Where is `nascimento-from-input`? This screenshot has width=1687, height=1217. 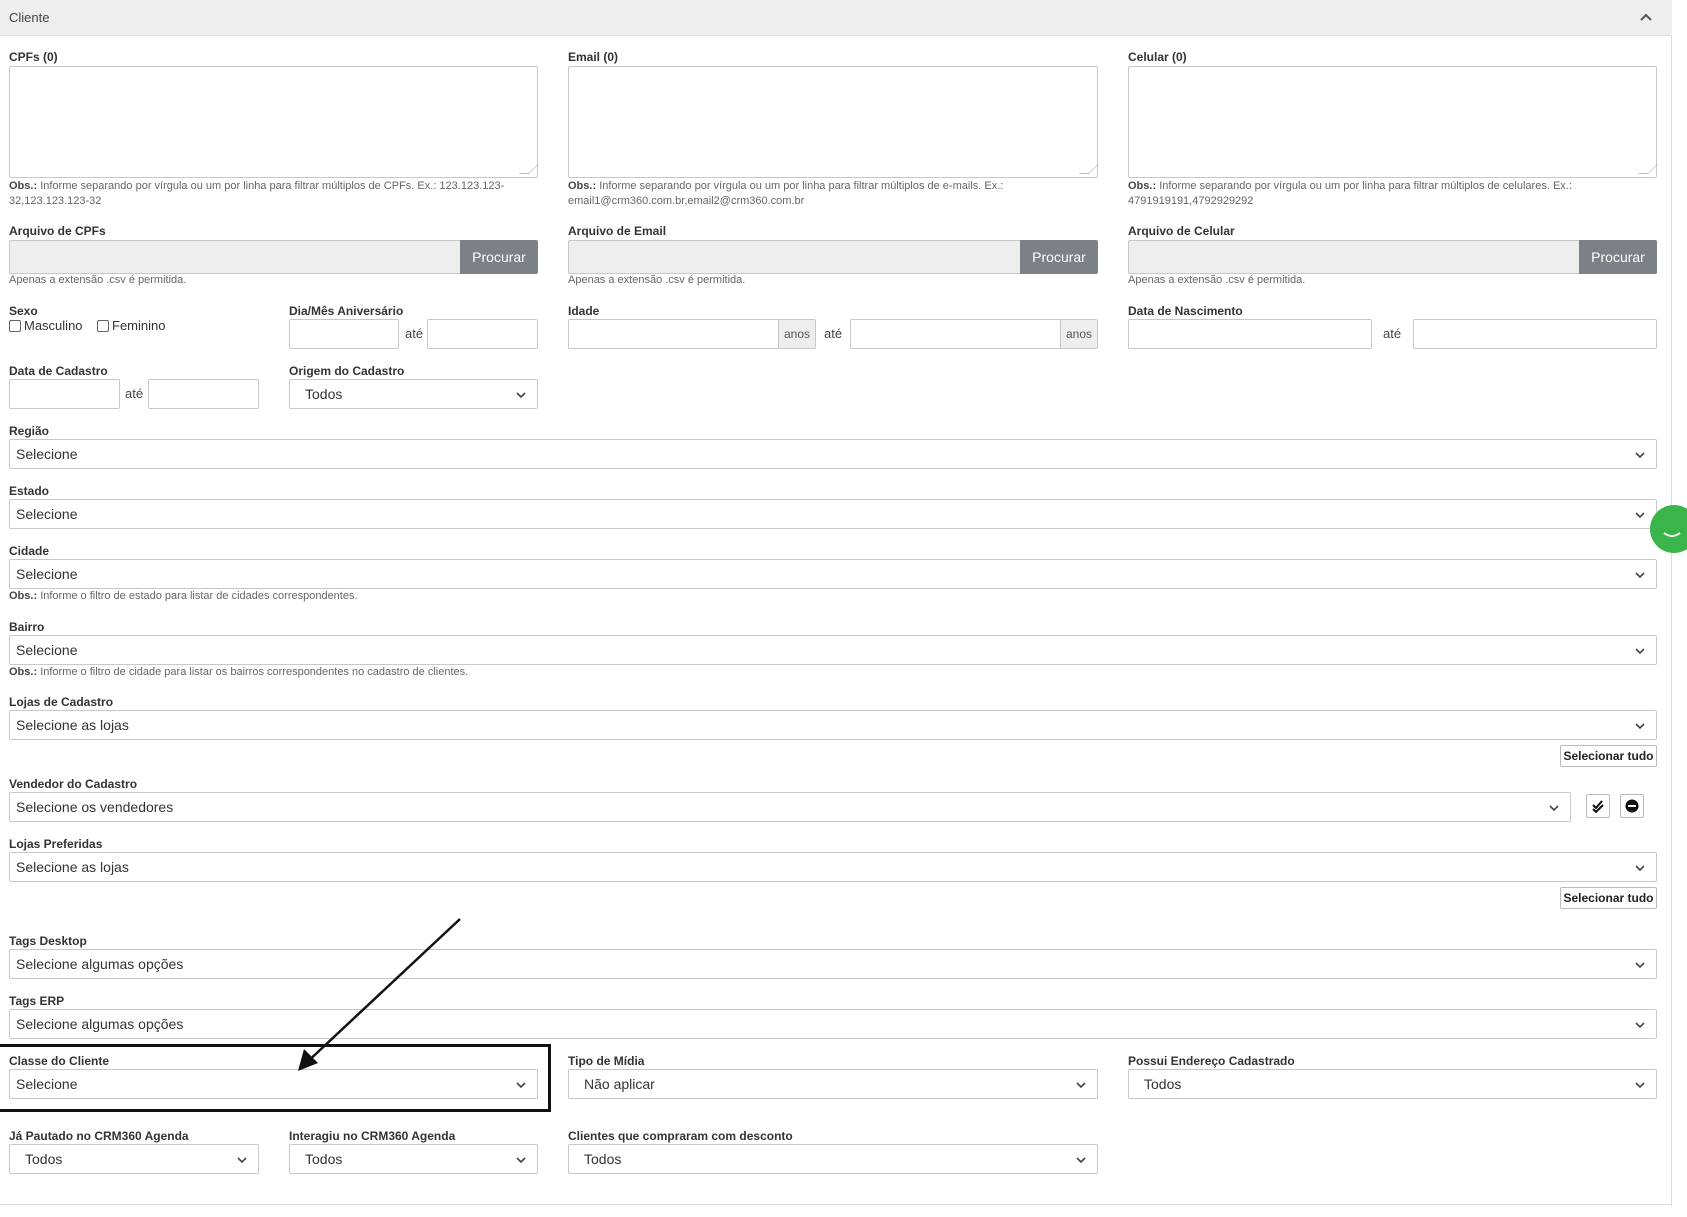 nascimento-from-input is located at coordinates (1250, 334).